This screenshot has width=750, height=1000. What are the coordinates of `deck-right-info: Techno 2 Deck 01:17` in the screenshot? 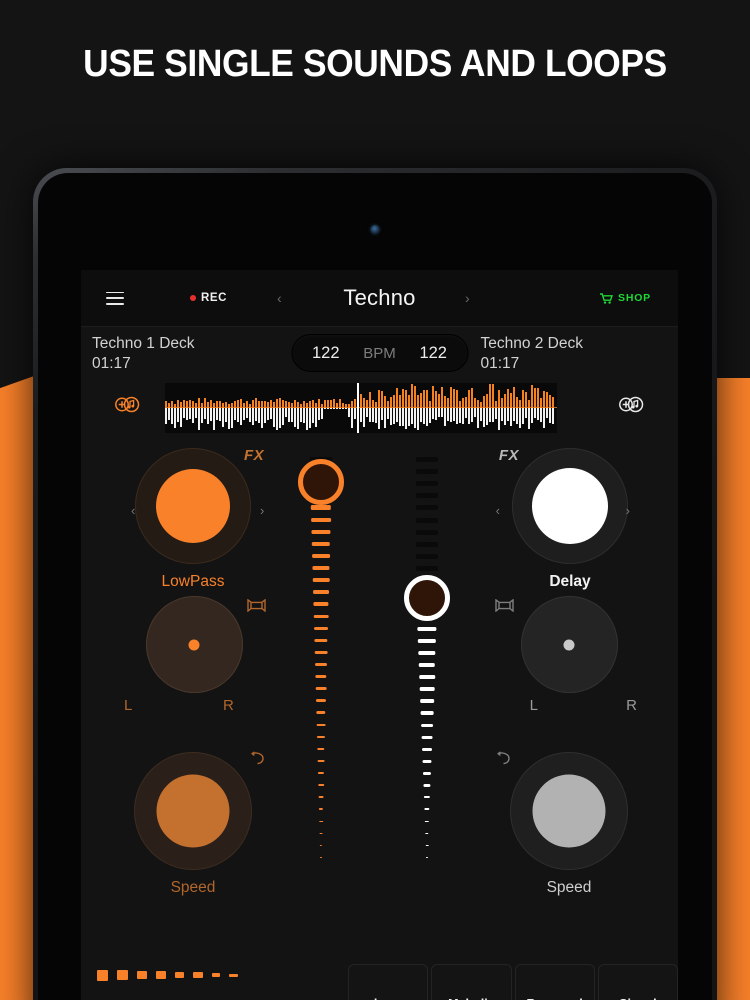 It's located at (531, 354).